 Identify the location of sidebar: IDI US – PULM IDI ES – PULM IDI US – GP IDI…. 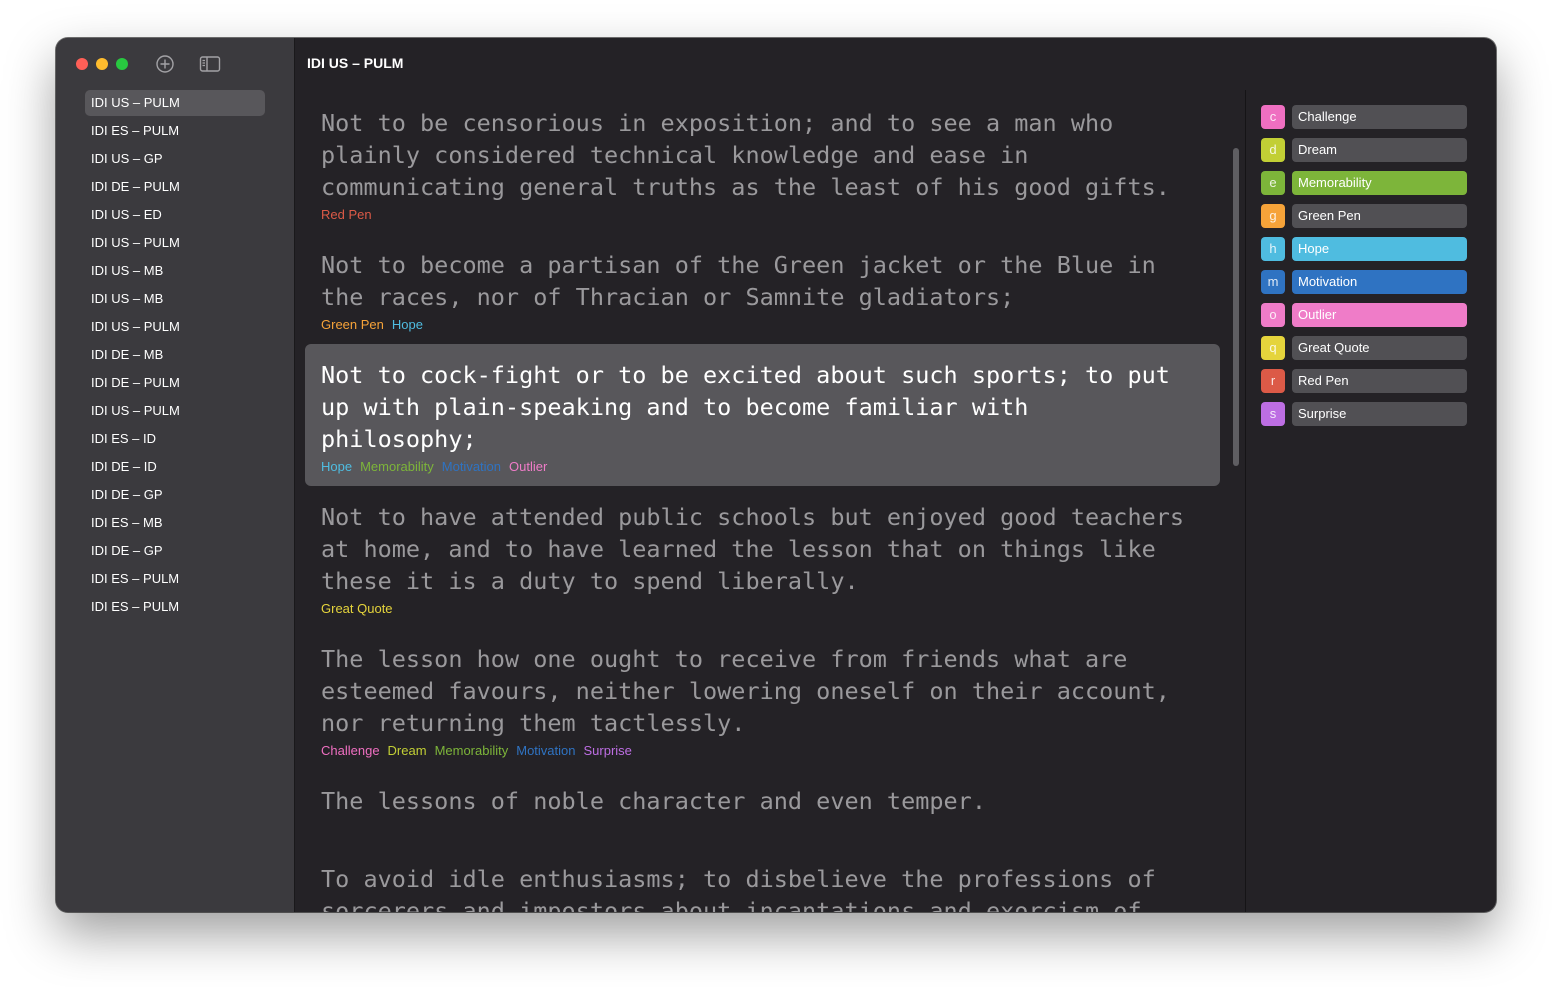
(175, 475).